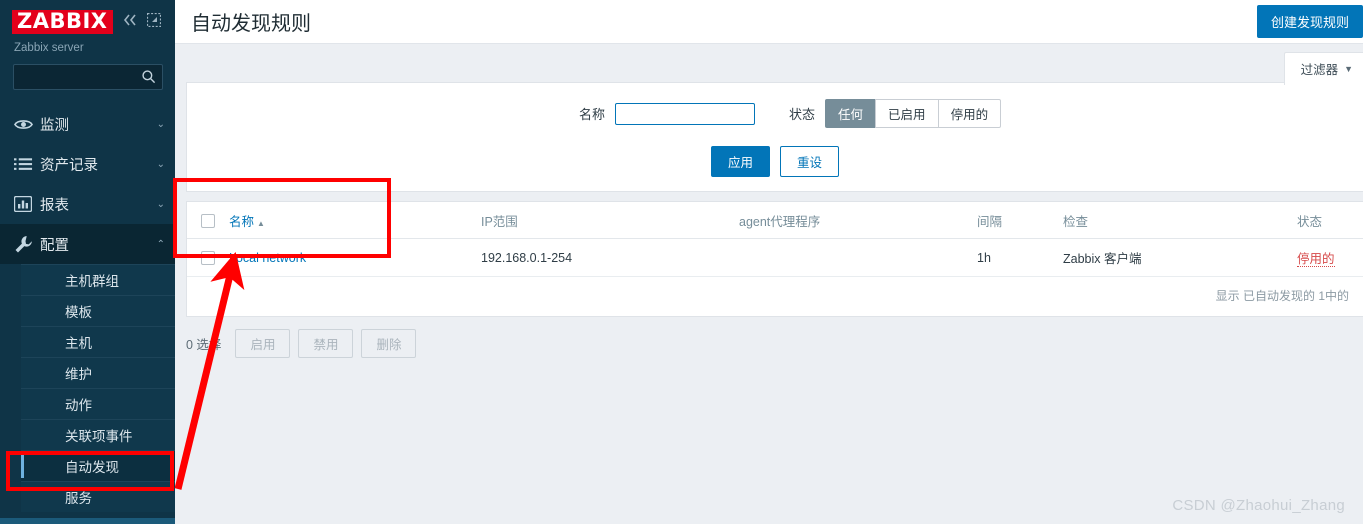  Describe the element at coordinates (49, 48) in the screenshot. I see `server-name-label: Zabbix server` at that location.